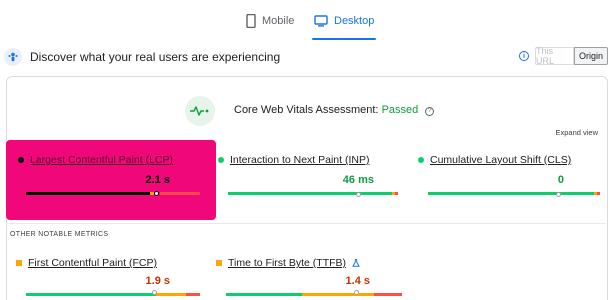 The width and height of the screenshot is (610, 300). I want to click on fcp-distribution-bar, so click(113, 294).